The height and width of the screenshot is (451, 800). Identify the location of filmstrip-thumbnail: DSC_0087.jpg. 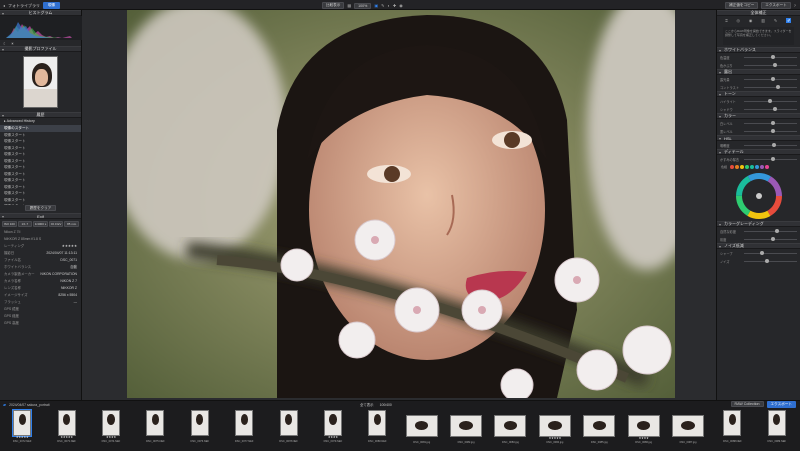
(688, 429).